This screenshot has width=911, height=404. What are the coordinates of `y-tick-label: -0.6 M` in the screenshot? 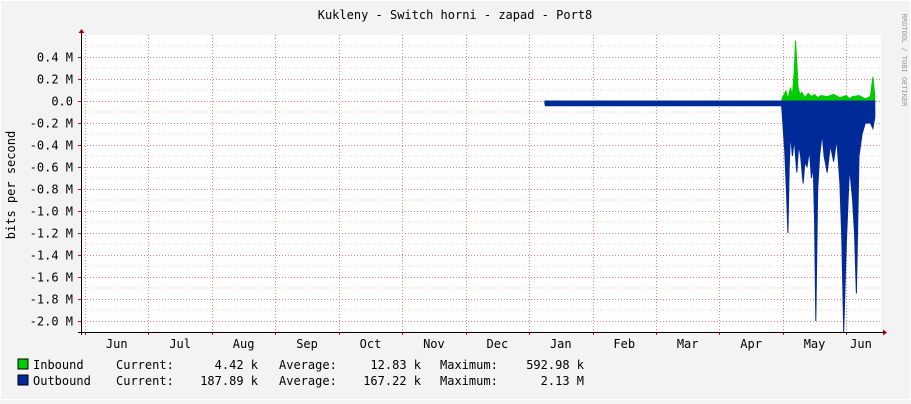 It's located at (51, 168).